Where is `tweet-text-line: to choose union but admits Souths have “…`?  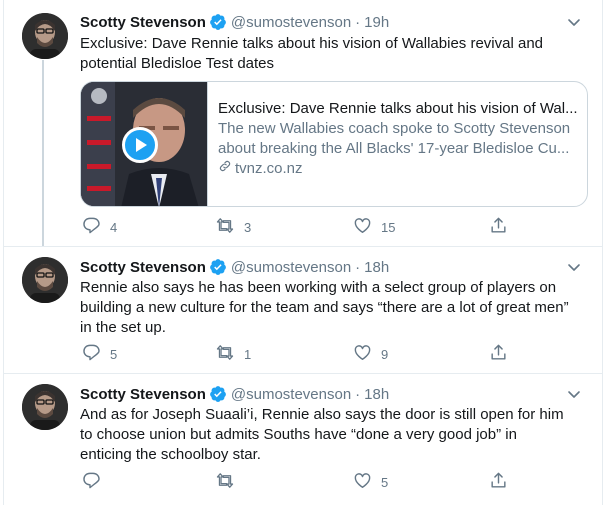
tweet-text-line: to choose union but admits Souths have “… is located at coordinates (298, 434).